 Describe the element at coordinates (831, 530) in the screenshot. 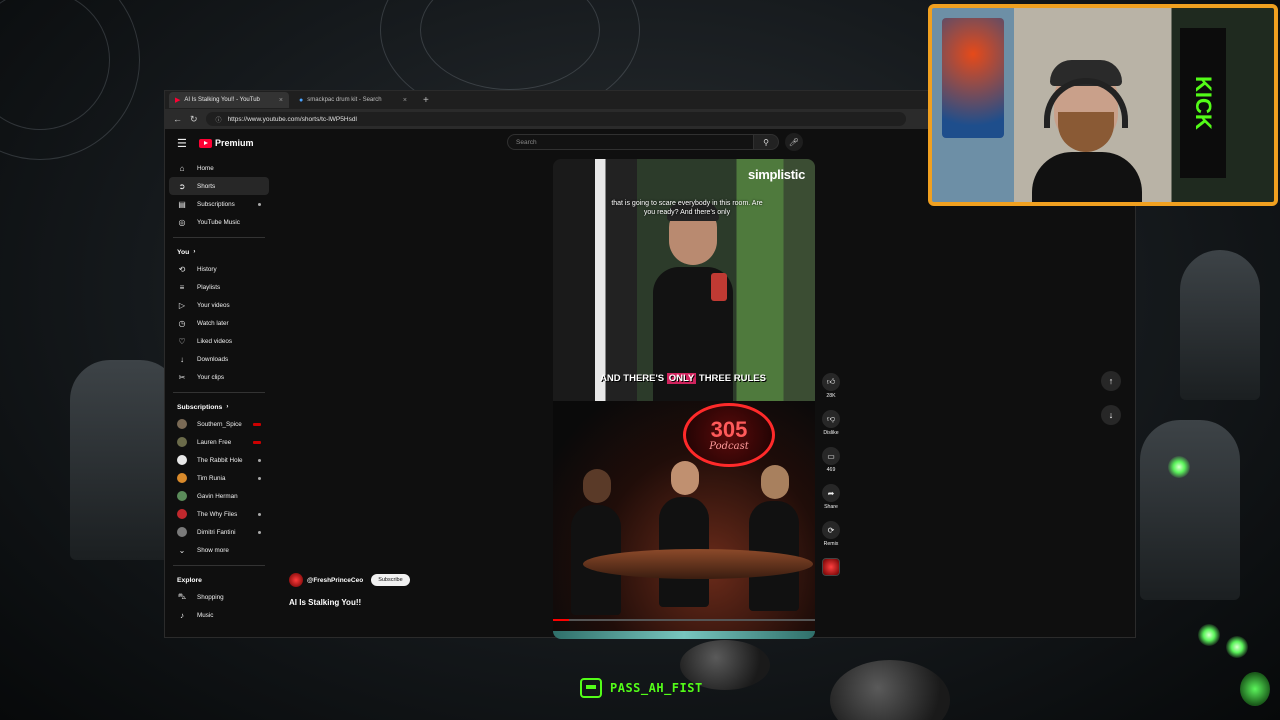

I see `remix-icon: ⟳` at that location.